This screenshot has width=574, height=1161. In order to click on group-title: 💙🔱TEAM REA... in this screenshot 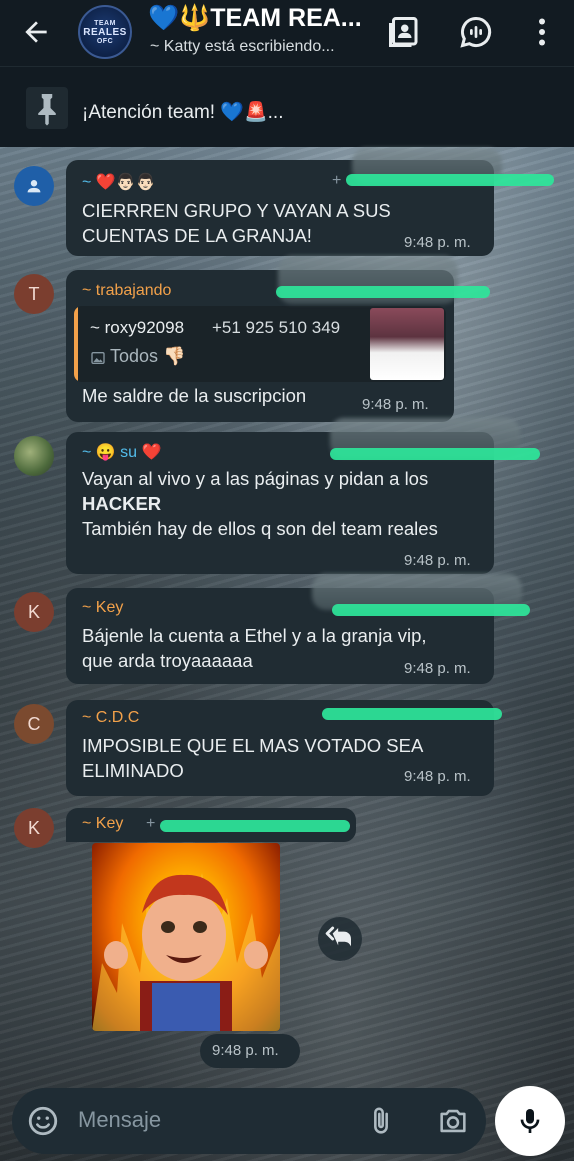, I will do `click(255, 18)`.